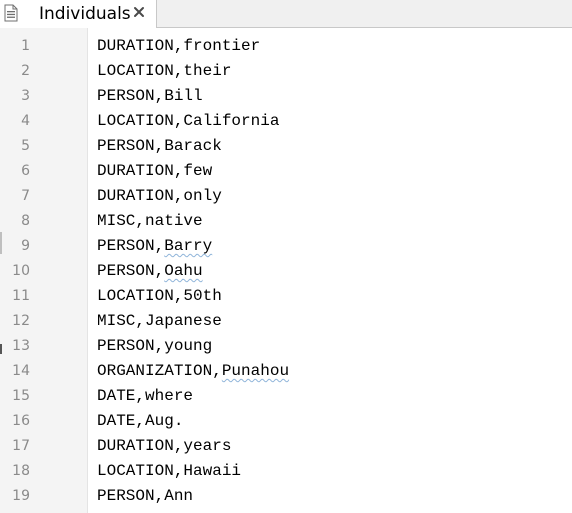 The width and height of the screenshot is (572, 513). I want to click on editor-line: 8 MISC,native, so click(286, 221).